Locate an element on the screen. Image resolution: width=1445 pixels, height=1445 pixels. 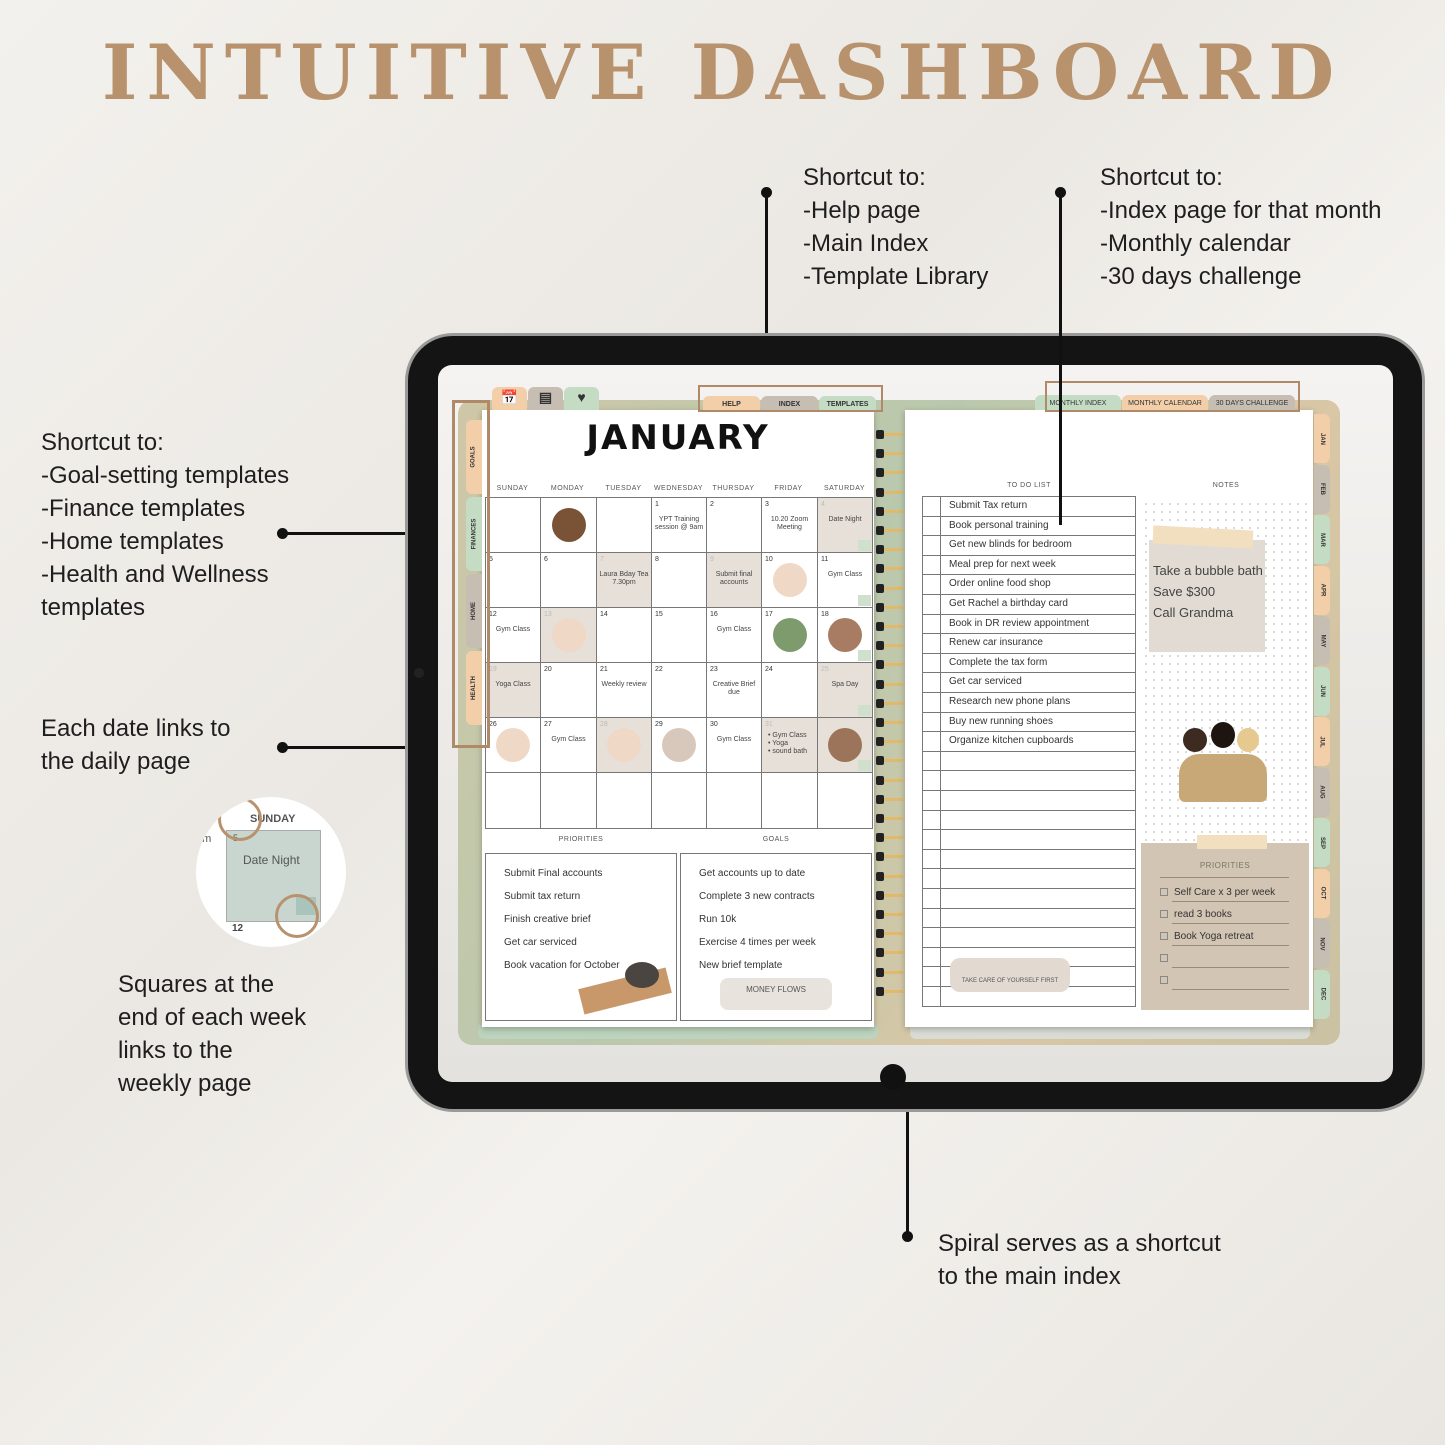
day-cell-8: 8 is located at coordinates (679, 580).